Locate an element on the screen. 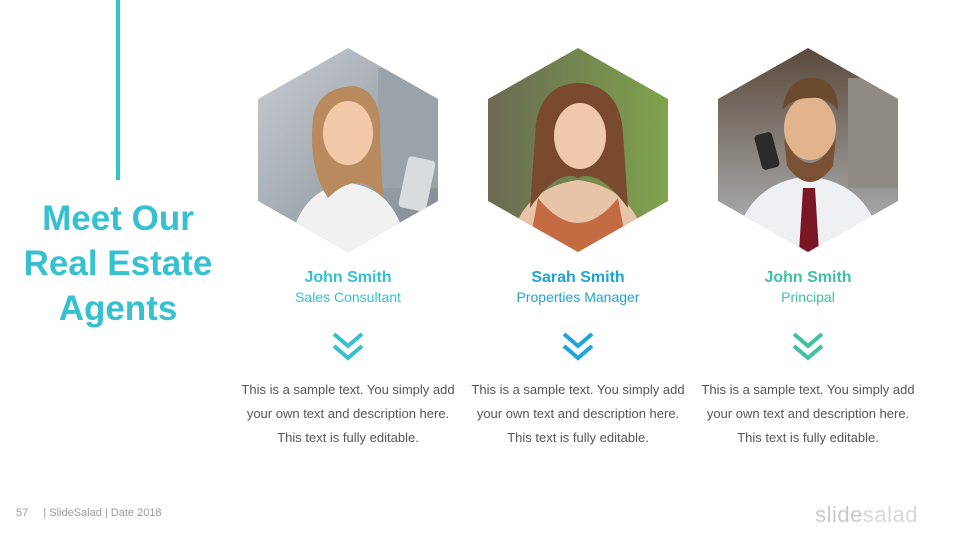 This screenshot has width=960, height=540. agent-name-1: John Smith is located at coordinates (348, 277).